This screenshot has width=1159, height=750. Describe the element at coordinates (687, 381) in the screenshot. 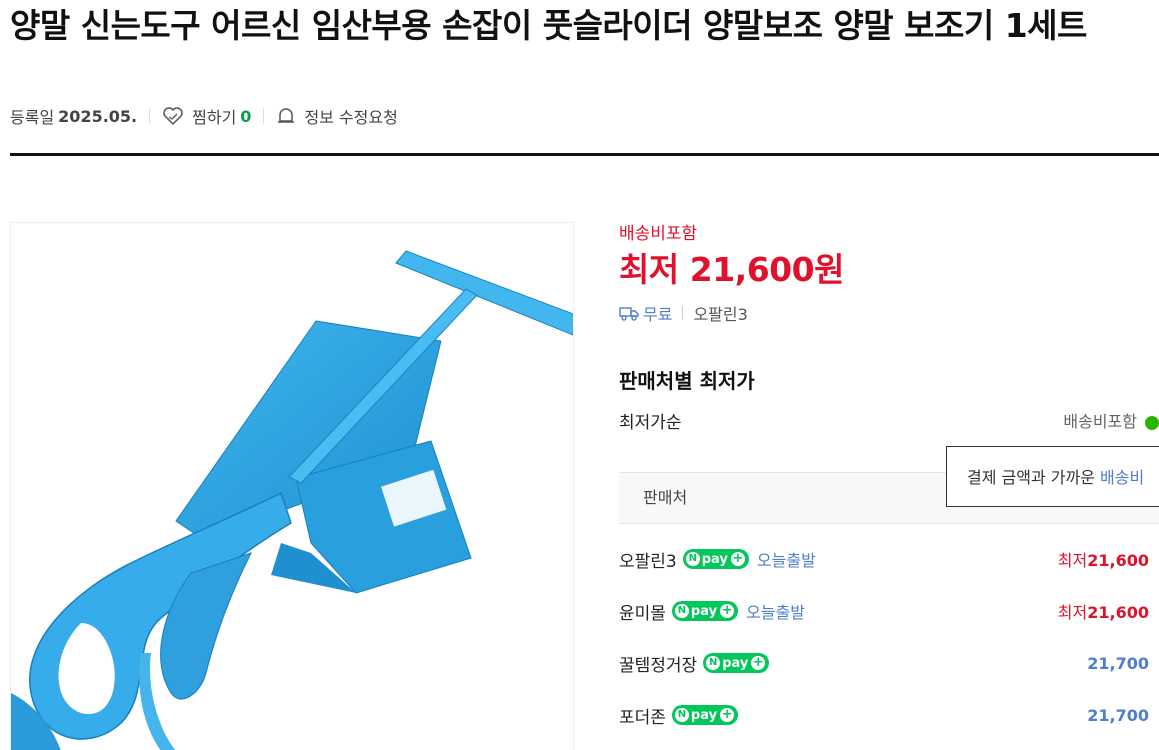

I see `seller-section-title: 판매처별 최저가` at that location.